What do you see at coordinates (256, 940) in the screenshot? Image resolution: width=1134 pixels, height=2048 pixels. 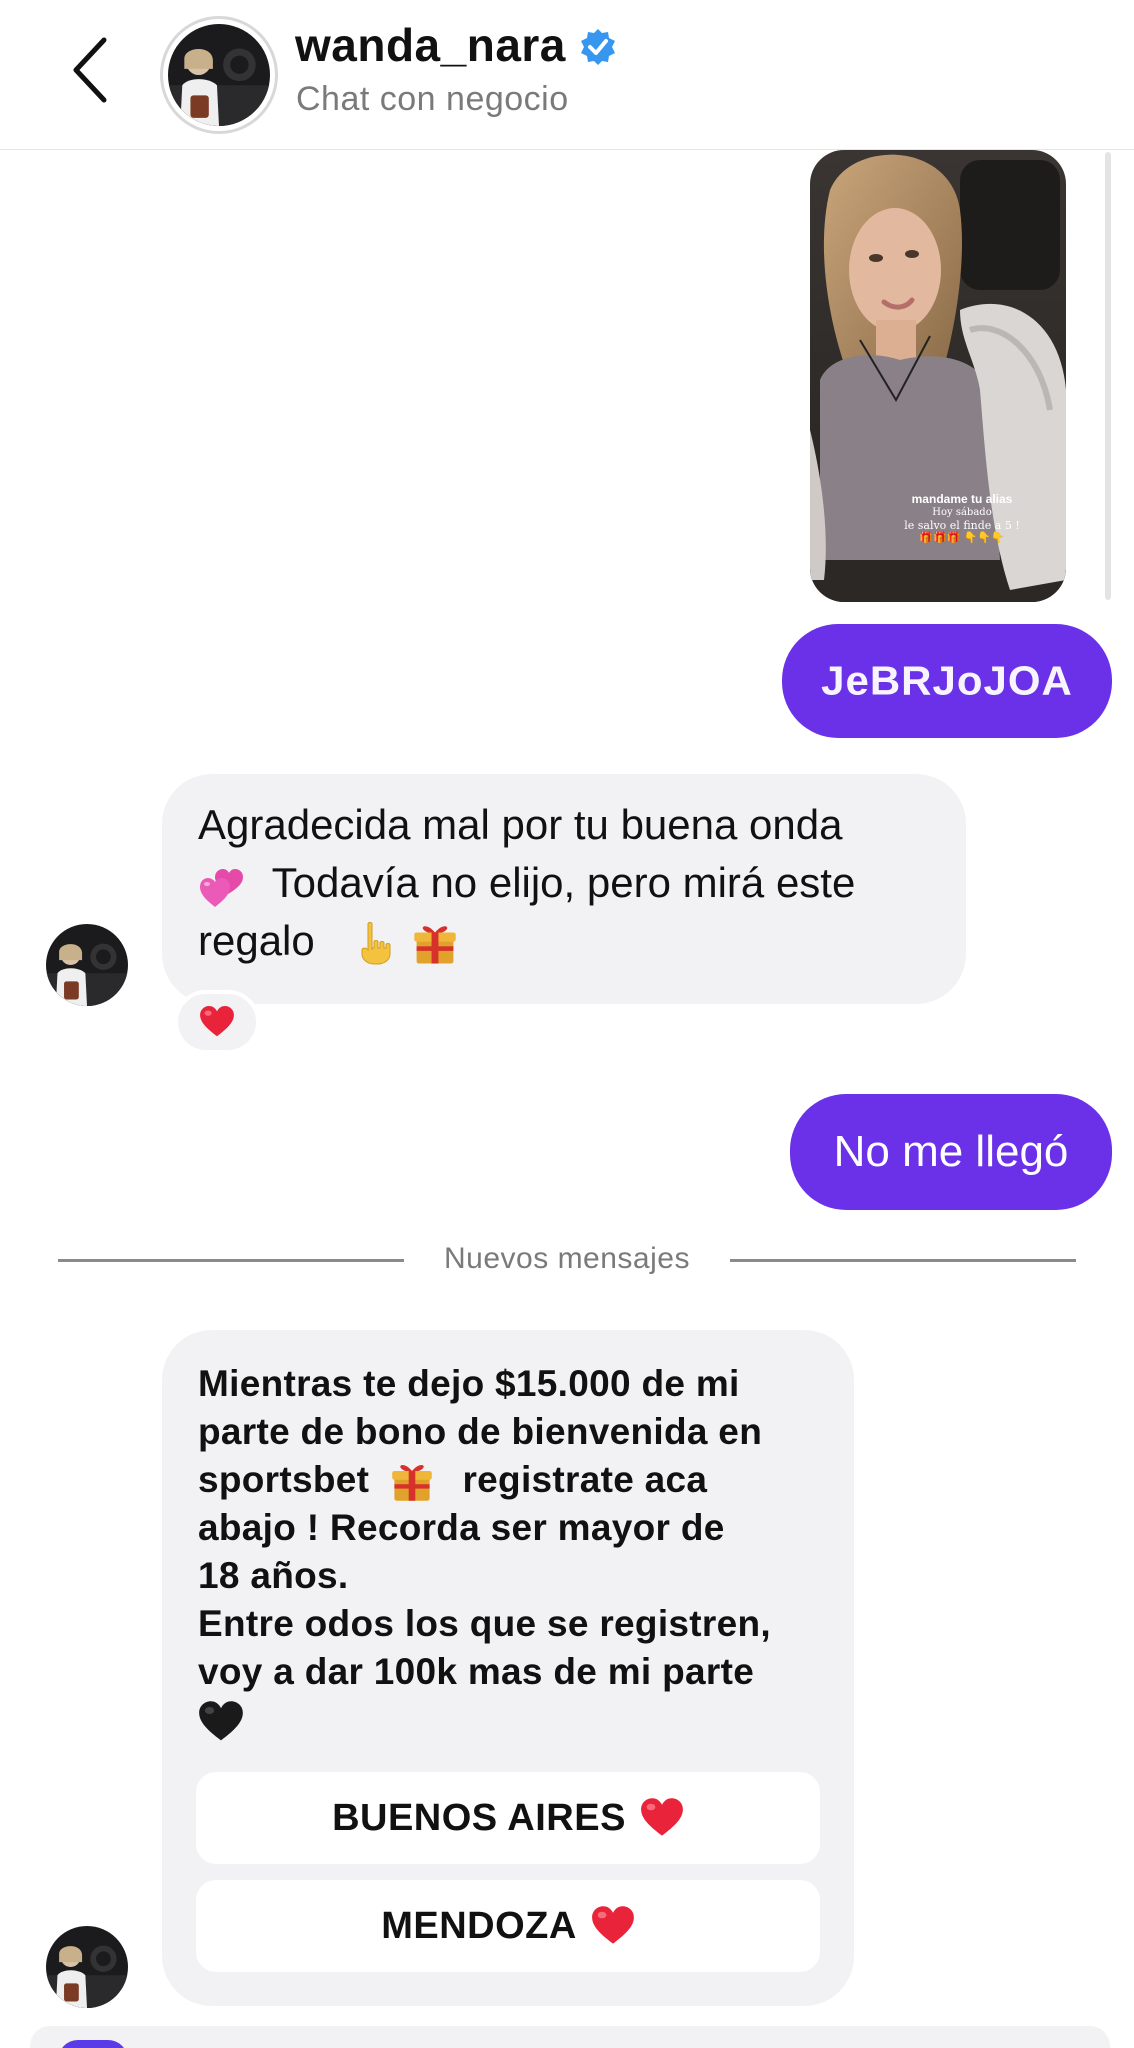 I see `message-line-text: regalo` at bounding box center [256, 940].